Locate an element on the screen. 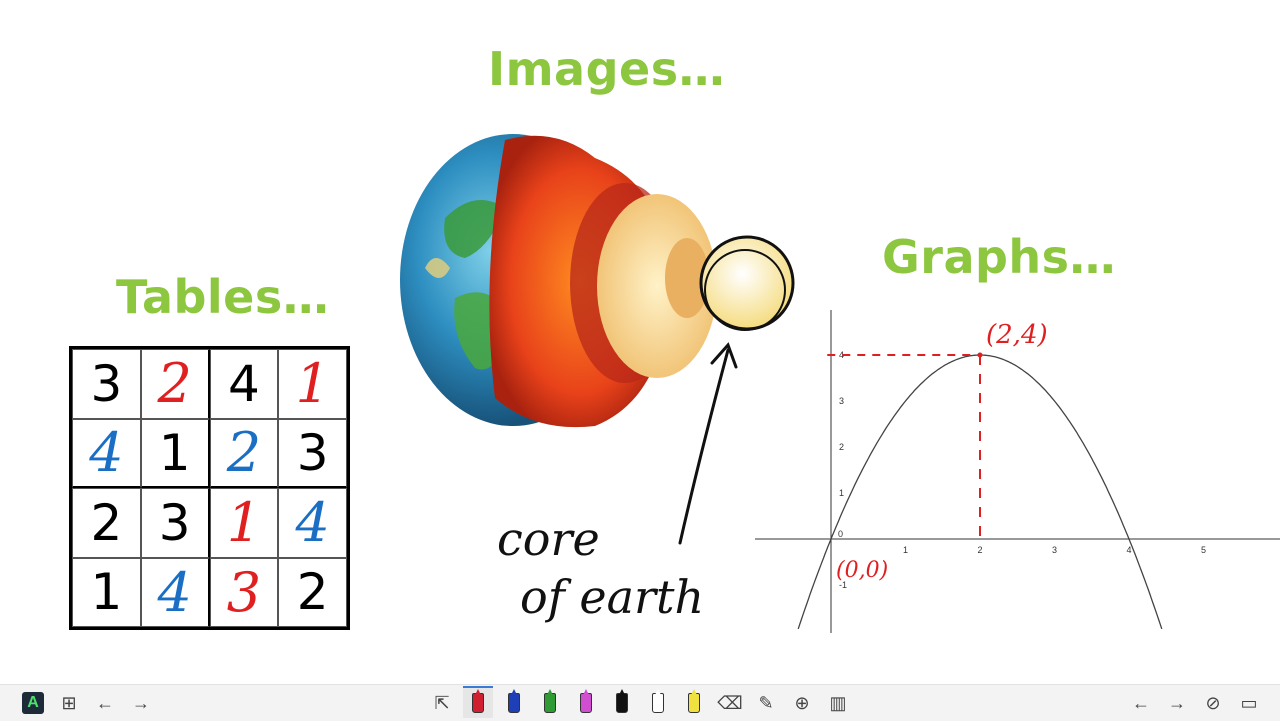 This screenshot has width=1280, height=721. graph-annotations: (2,4) (0,0) is located at coordinates (937, 451).